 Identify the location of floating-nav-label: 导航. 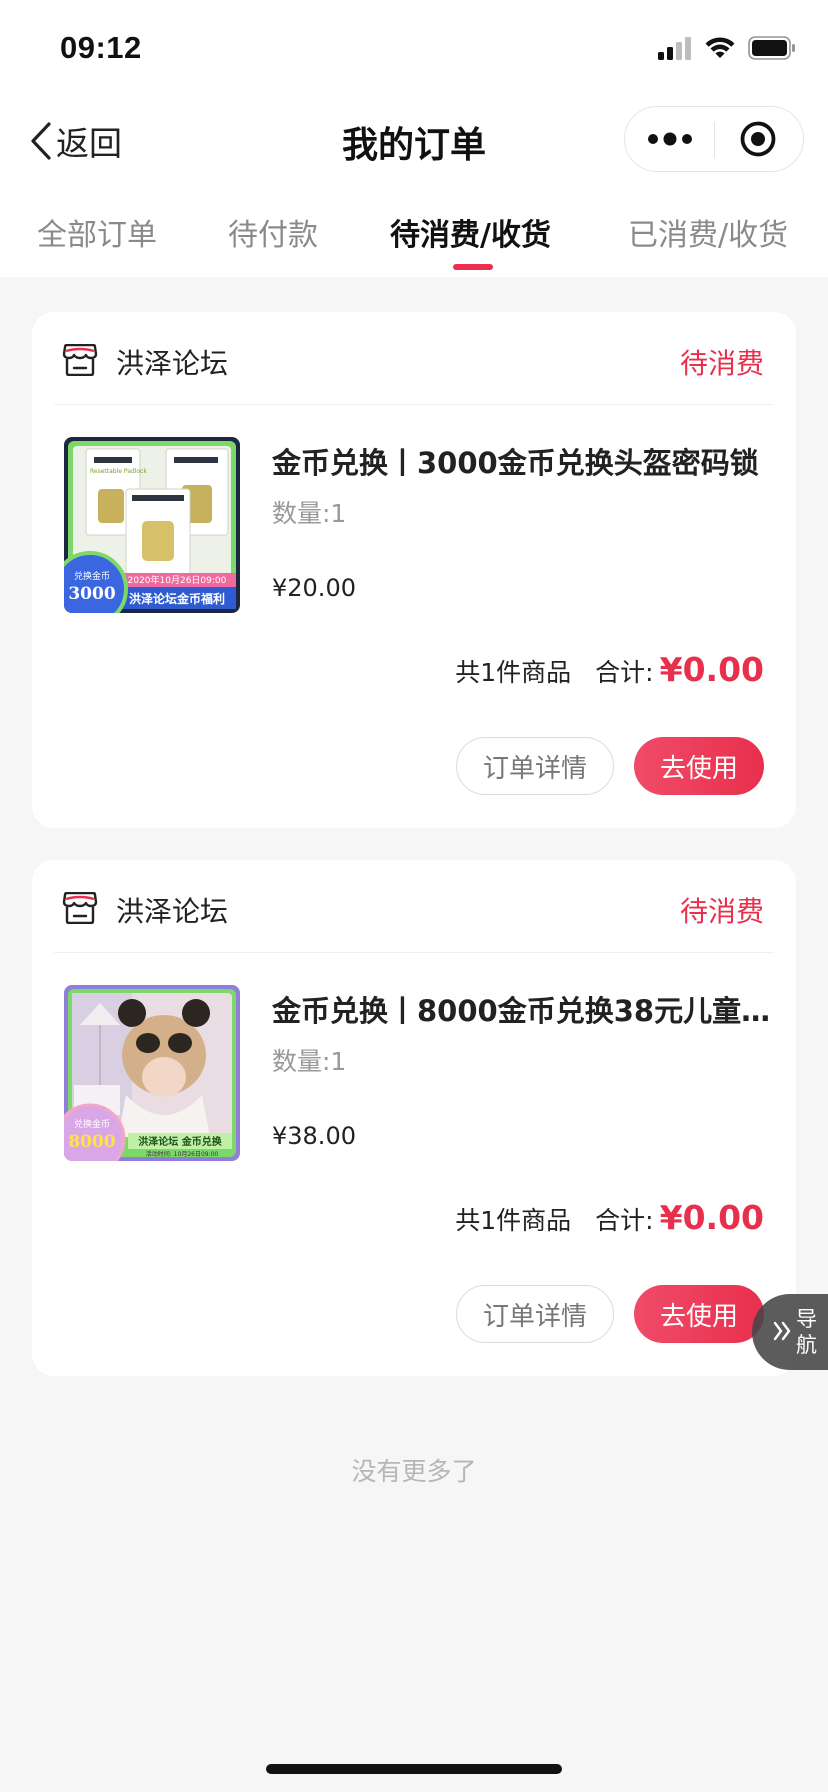
(806, 1332).